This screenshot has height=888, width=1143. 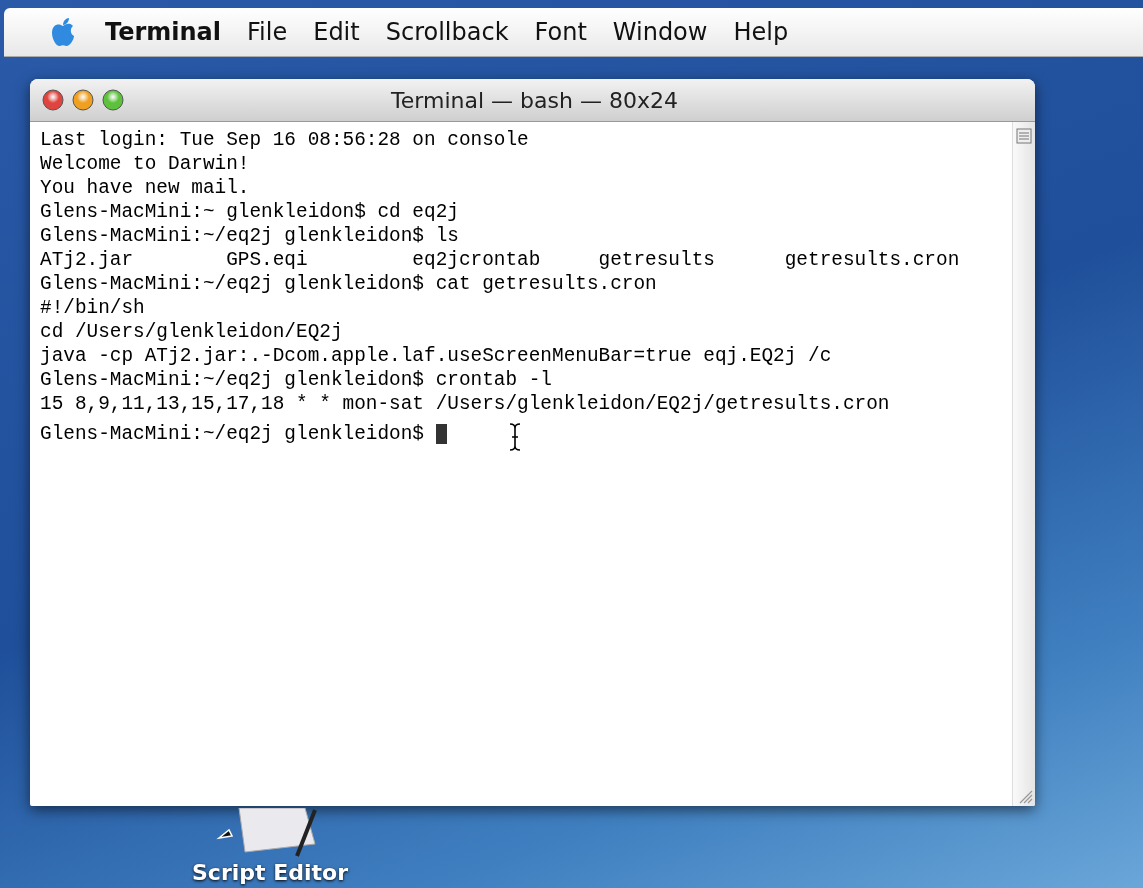 What do you see at coordinates (113, 100) in the screenshot?
I see `zoom-button` at bounding box center [113, 100].